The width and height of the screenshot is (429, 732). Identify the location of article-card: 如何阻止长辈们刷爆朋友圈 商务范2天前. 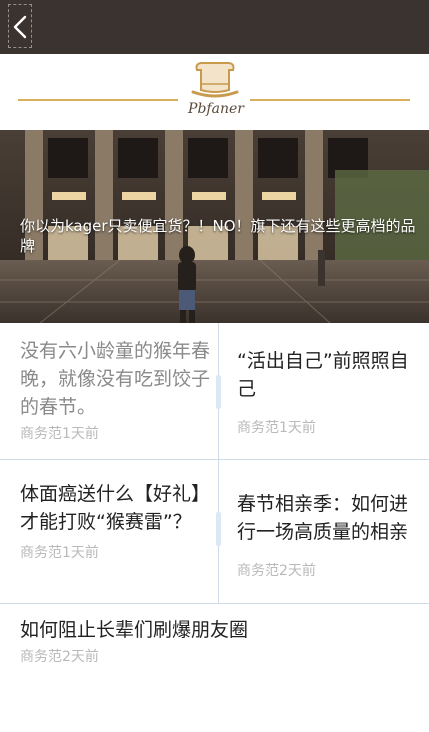
(217, 641).